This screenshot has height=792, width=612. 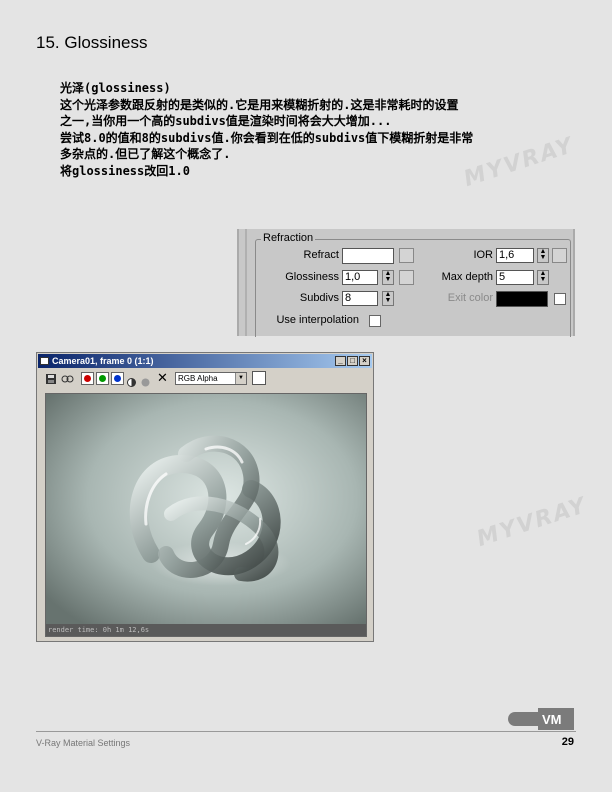 I want to click on close-button: ×, so click(x=364, y=361).